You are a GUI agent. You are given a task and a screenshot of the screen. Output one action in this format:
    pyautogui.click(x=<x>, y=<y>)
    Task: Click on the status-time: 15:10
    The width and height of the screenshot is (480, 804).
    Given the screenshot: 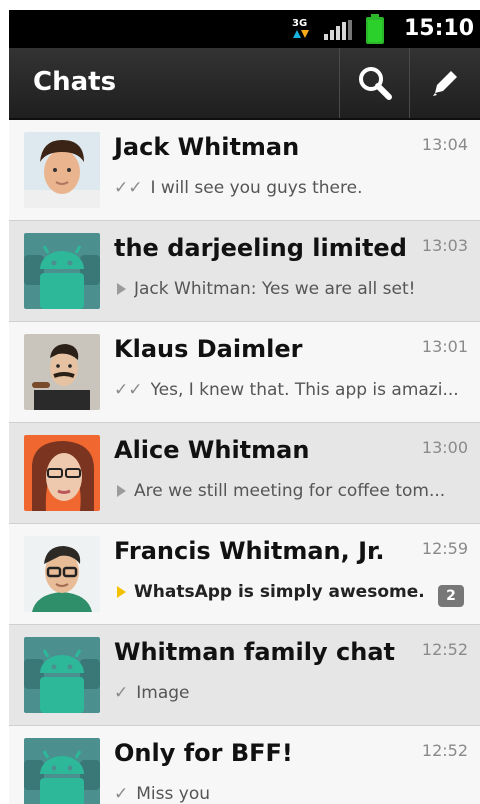 What is the action you would take?
    pyautogui.click(x=438, y=28)
    